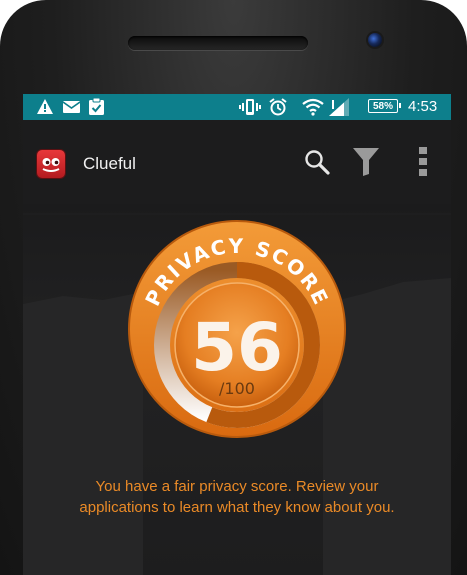  I want to click on status-bar: 58% 4:53, so click(237, 107).